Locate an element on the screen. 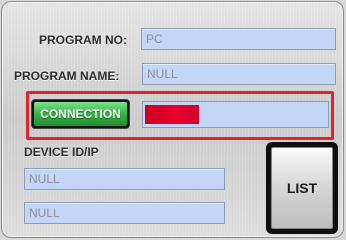 Image resolution: width=346 pixels, height=240 pixels. program-no-label: PROGRAM NO: is located at coordinates (83, 40).